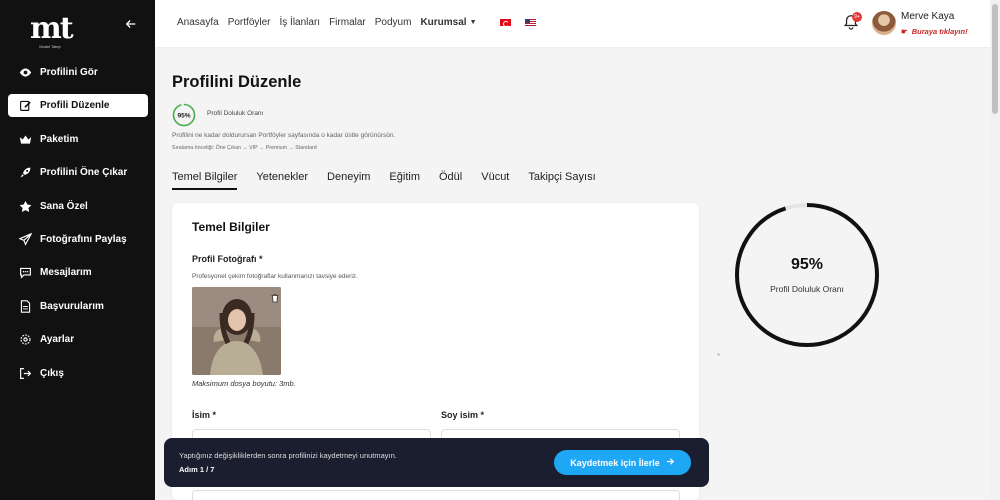 Image resolution: width=1000 pixels, height=500 pixels. I want to click on profile-photo-image, so click(236, 331).